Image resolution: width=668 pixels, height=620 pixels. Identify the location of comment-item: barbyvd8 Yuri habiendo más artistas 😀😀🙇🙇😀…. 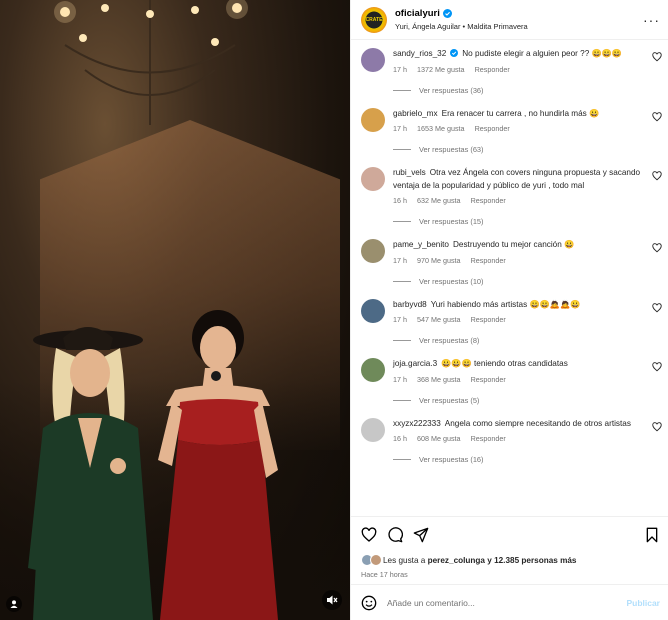
(509, 321).